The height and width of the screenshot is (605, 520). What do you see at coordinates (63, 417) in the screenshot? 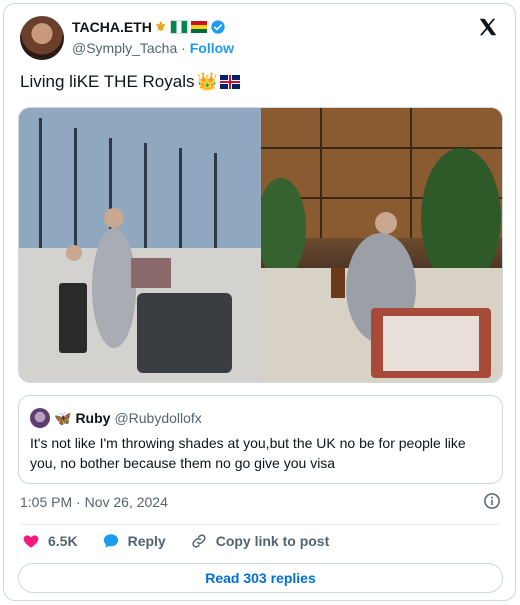
I see `butterfly-emoji-icon: 🦋` at bounding box center [63, 417].